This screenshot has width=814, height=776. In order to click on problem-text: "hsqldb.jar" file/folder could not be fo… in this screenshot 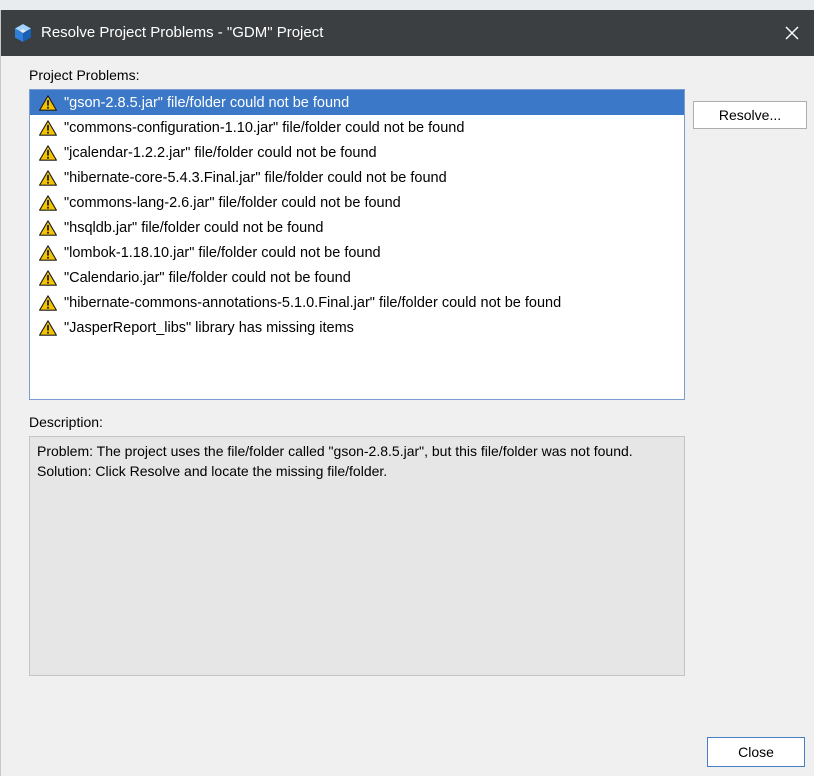, I will do `click(194, 227)`.